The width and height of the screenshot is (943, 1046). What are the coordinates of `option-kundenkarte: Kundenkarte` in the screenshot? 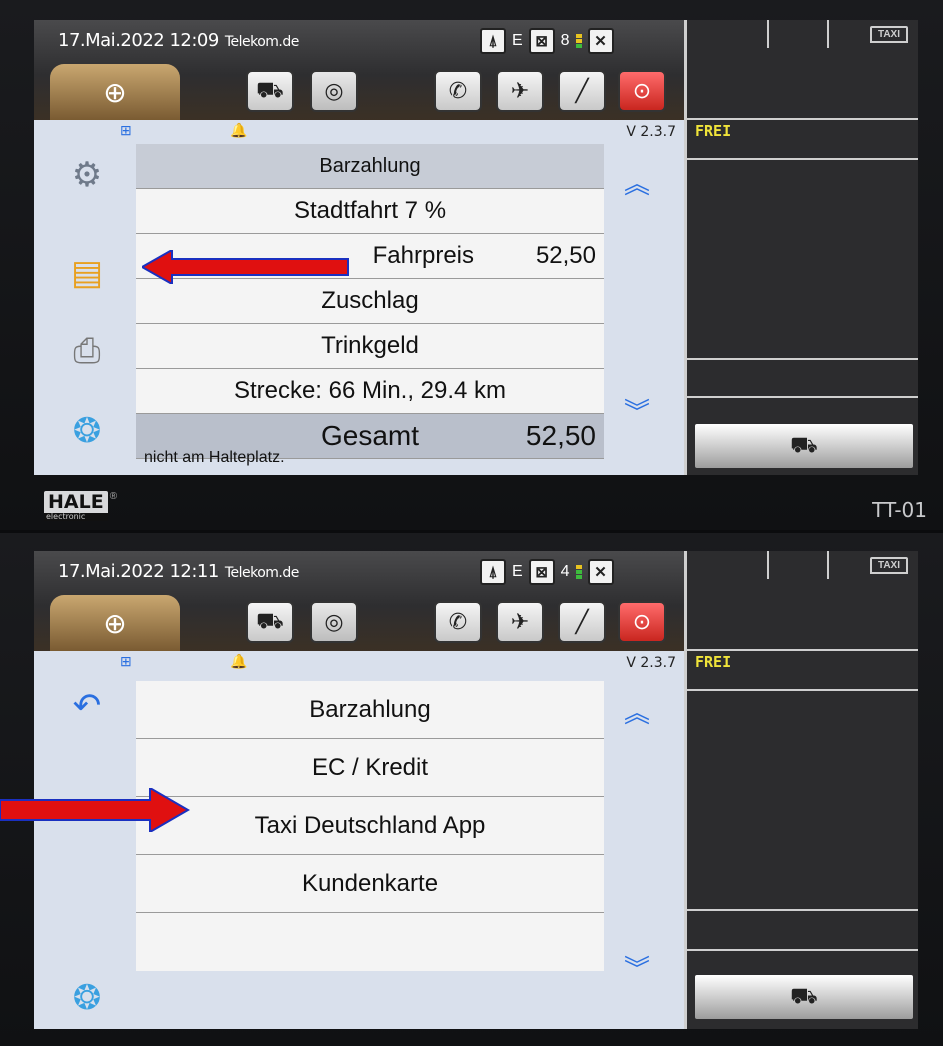 It's located at (370, 884).